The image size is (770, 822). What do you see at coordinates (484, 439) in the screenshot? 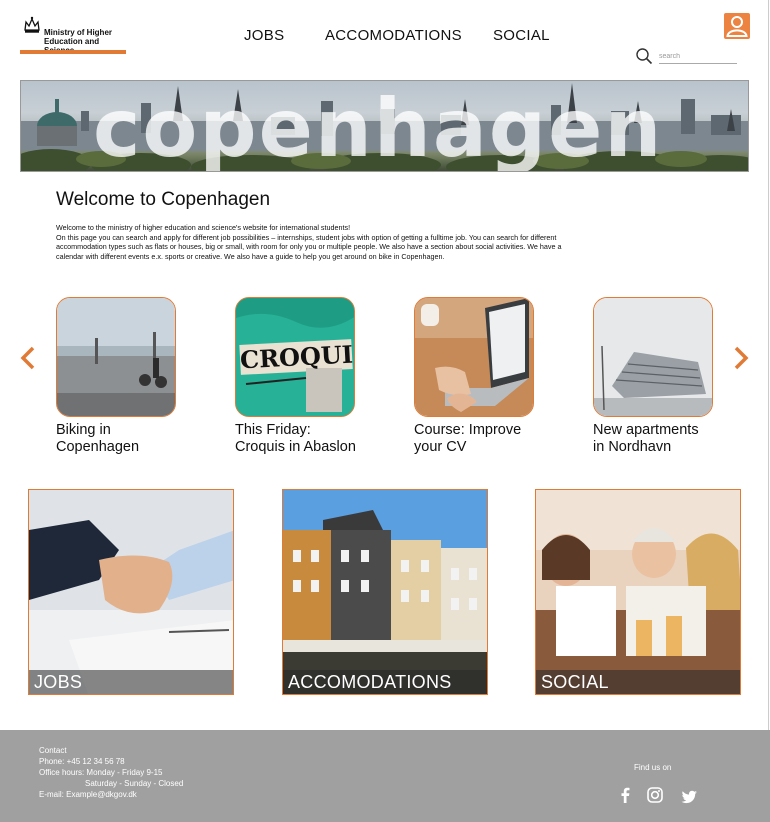
I see `card-caption: Course: Improve your CV` at bounding box center [484, 439].